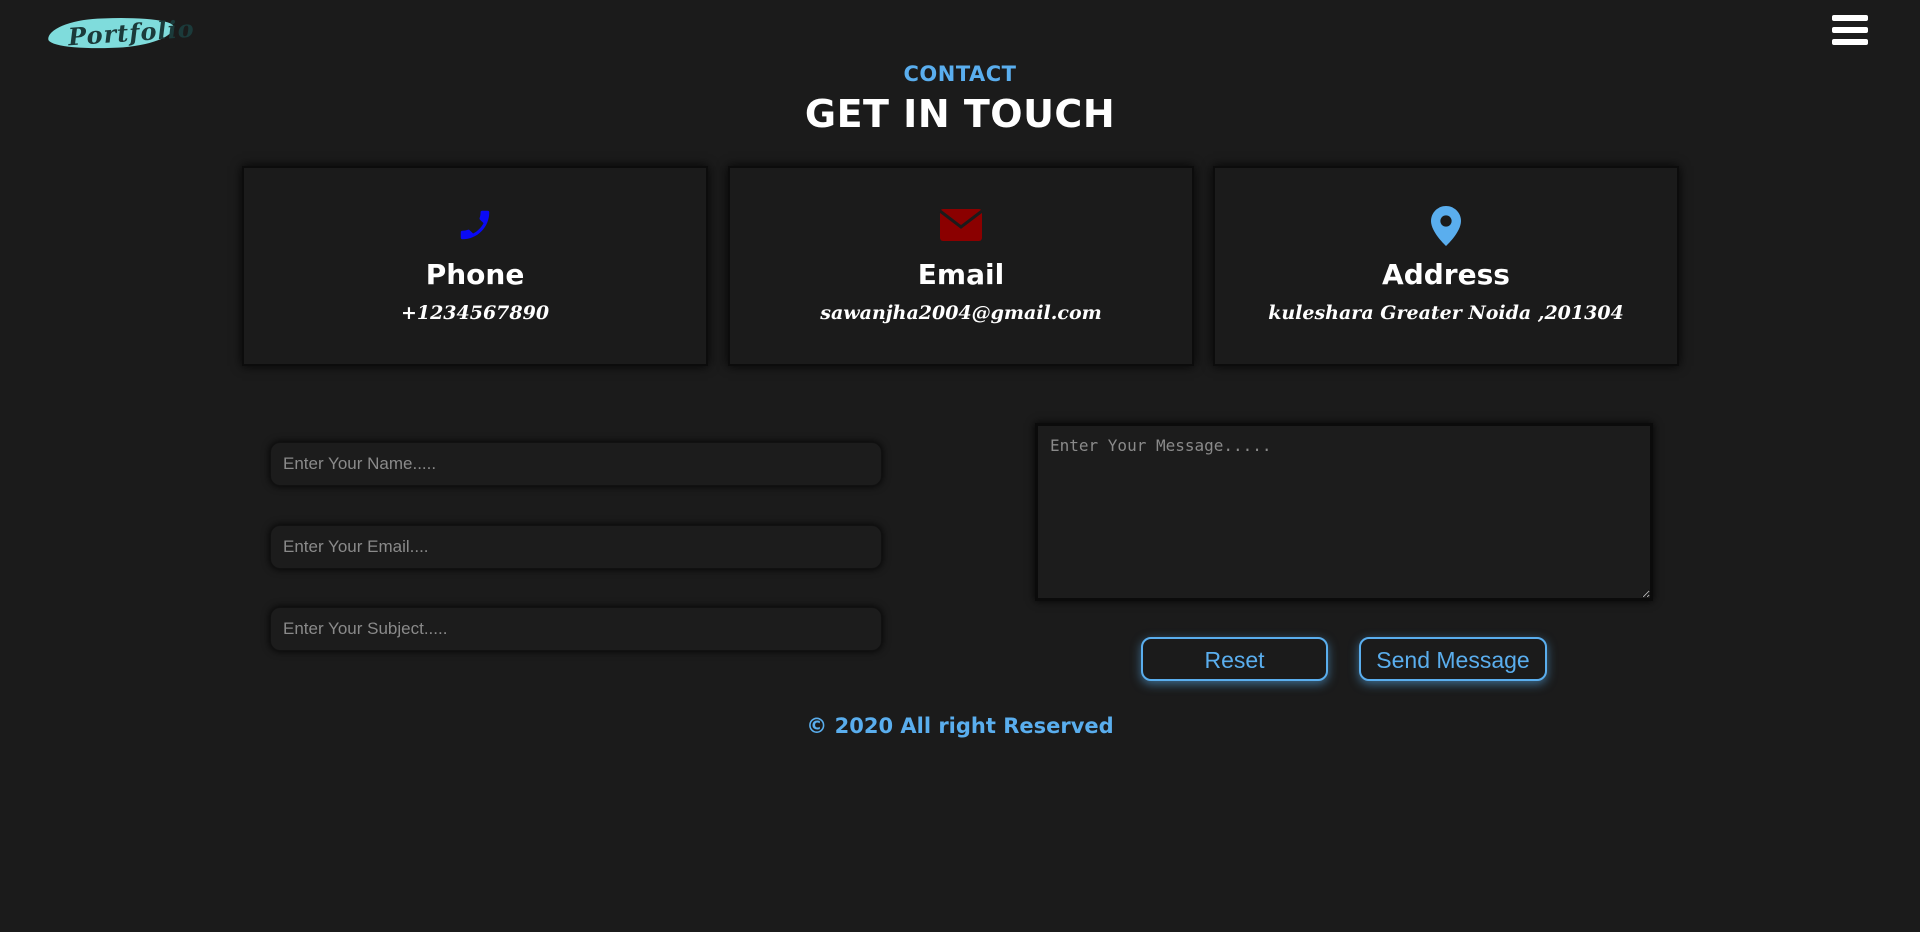 The image size is (1920, 932). Describe the element at coordinates (961, 313) in the screenshot. I see `email-value: sawanjha2004@gmail.com` at that location.